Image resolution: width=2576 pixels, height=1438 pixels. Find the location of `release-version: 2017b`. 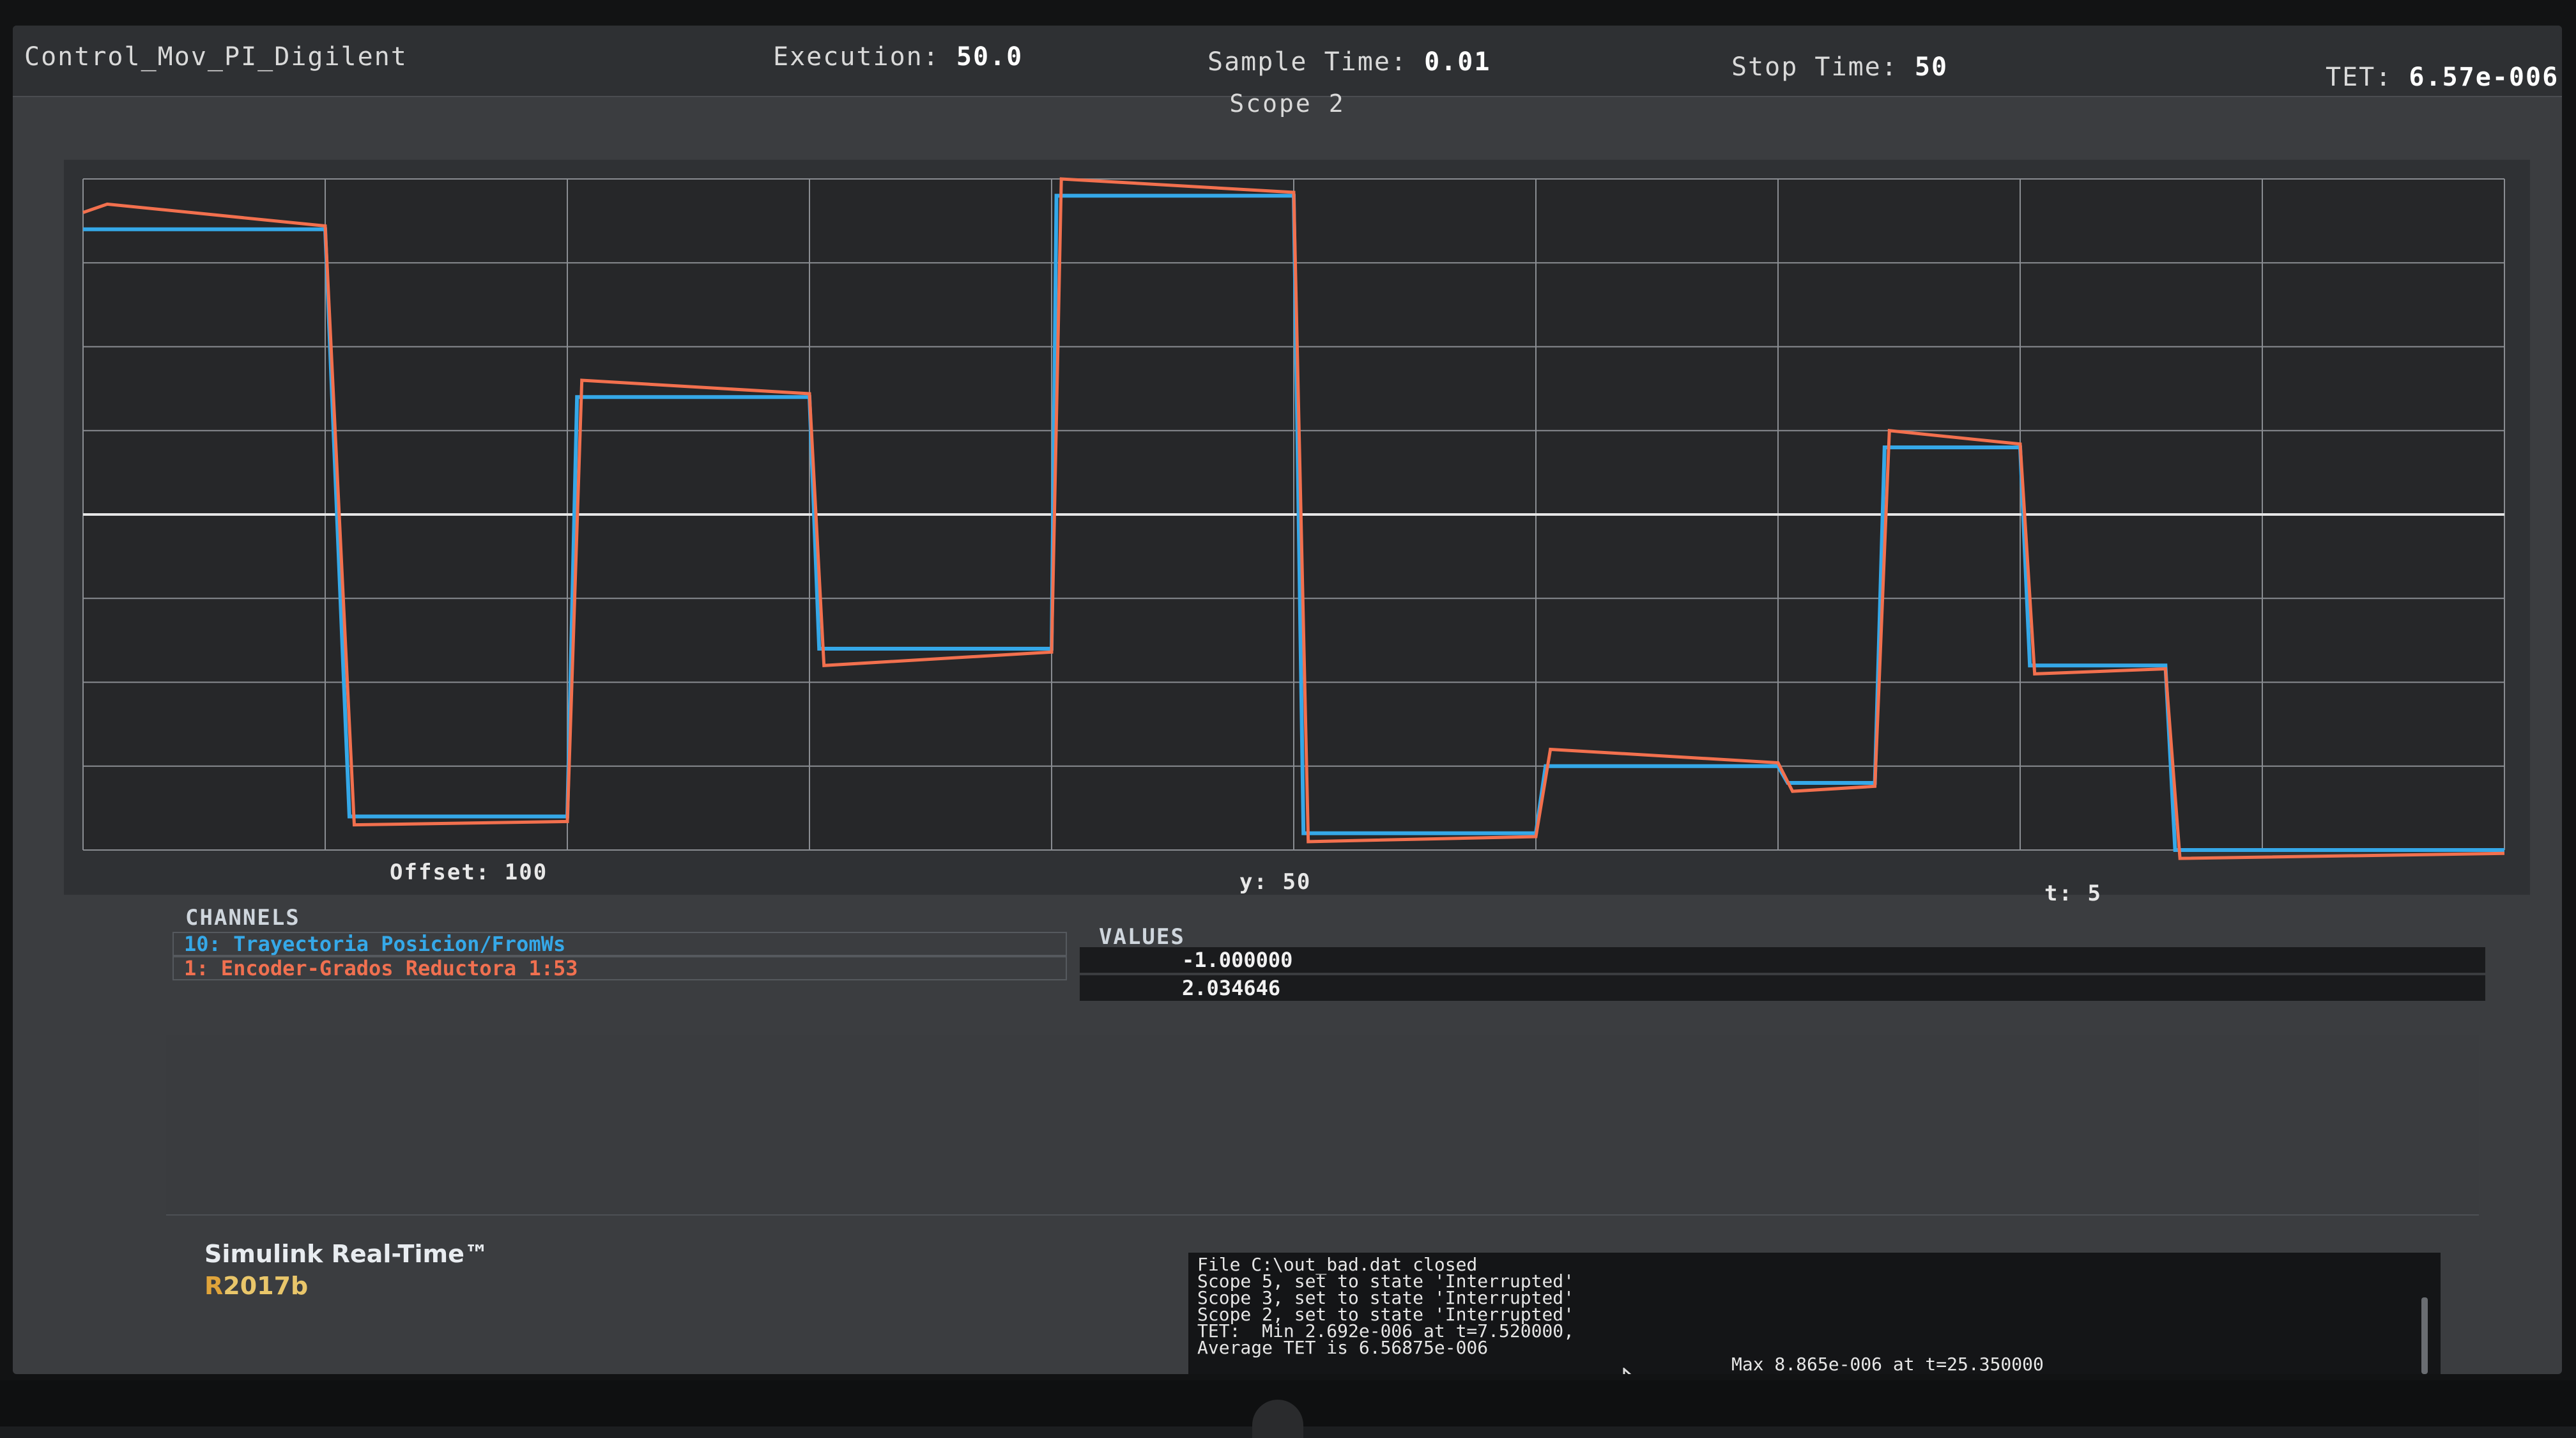

release-version: 2017b is located at coordinates (266, 1286).